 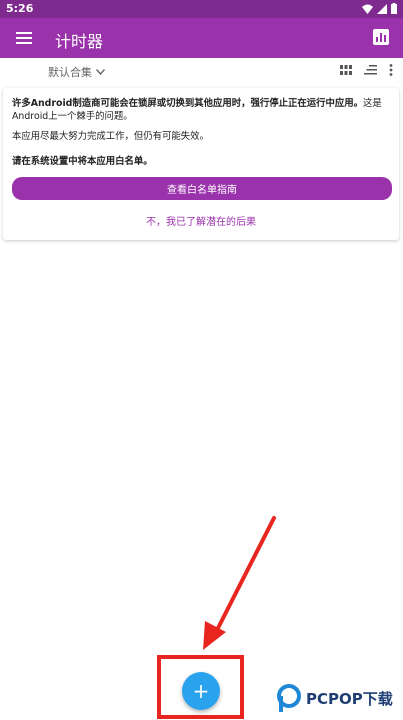 I want to click on watermark: PCPOP下载, so click(x=334, y=698).